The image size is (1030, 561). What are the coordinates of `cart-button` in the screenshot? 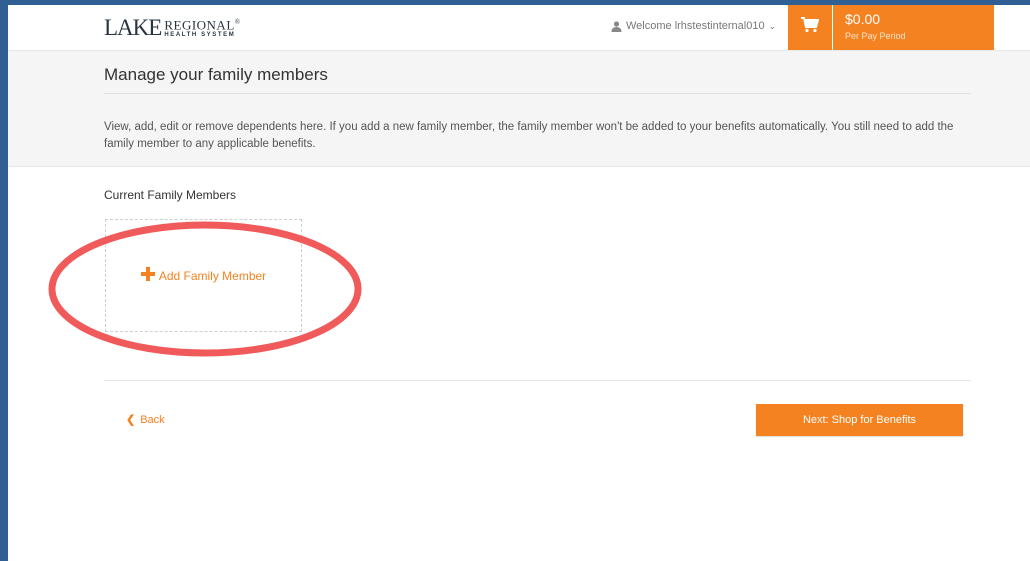 It's located at (810, 27).